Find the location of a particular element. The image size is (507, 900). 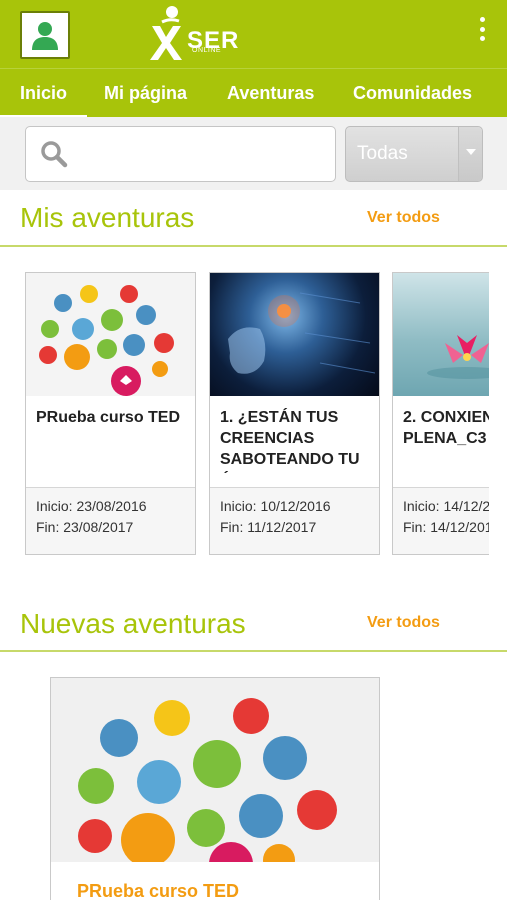

adventure-start-date: Inicio: 14/12/2016 is located at coordinates (446, 506).